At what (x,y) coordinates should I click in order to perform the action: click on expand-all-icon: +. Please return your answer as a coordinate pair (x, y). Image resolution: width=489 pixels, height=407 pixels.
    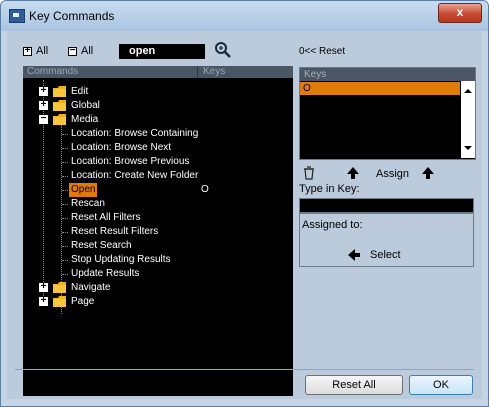
    Looking at the image, I should click on (27, 50).